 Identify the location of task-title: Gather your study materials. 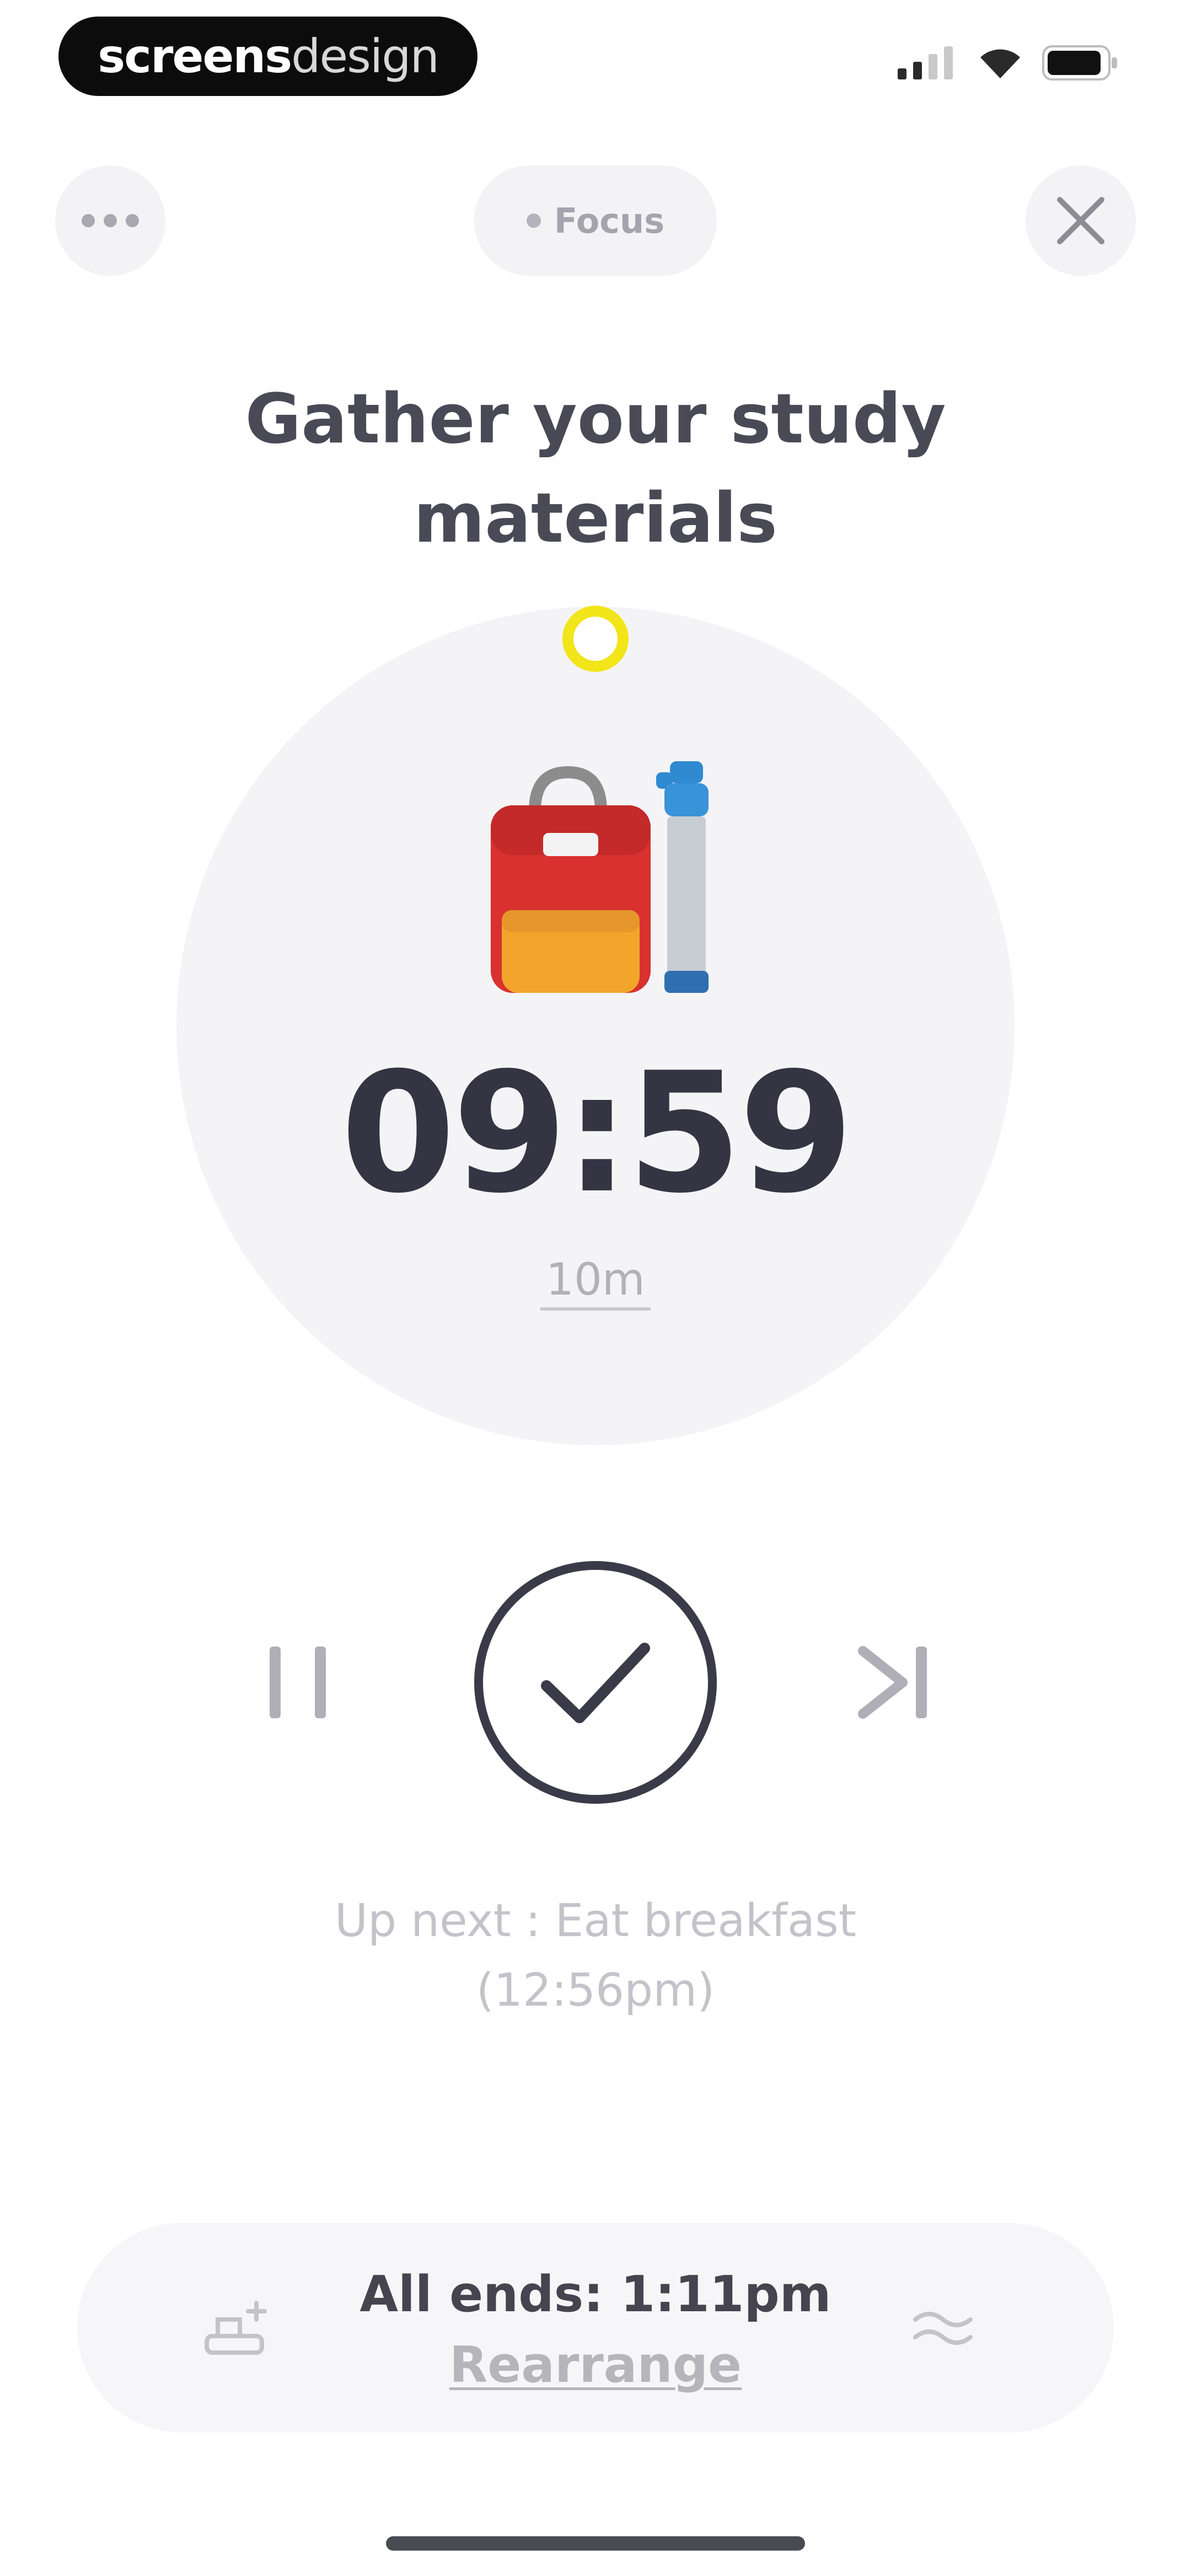
(595, 469).